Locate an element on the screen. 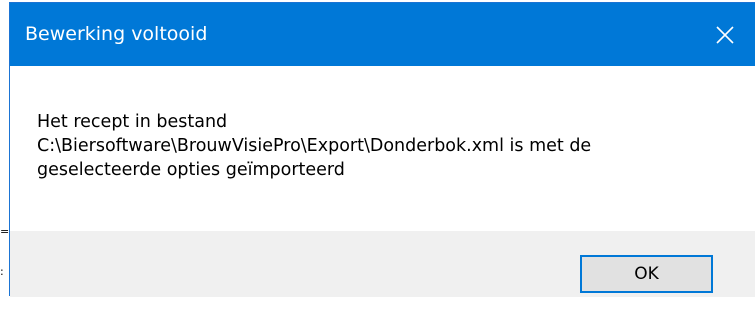 The height and width of the screenshot is (315, 755). close-button is located at coordinates (725, 34).